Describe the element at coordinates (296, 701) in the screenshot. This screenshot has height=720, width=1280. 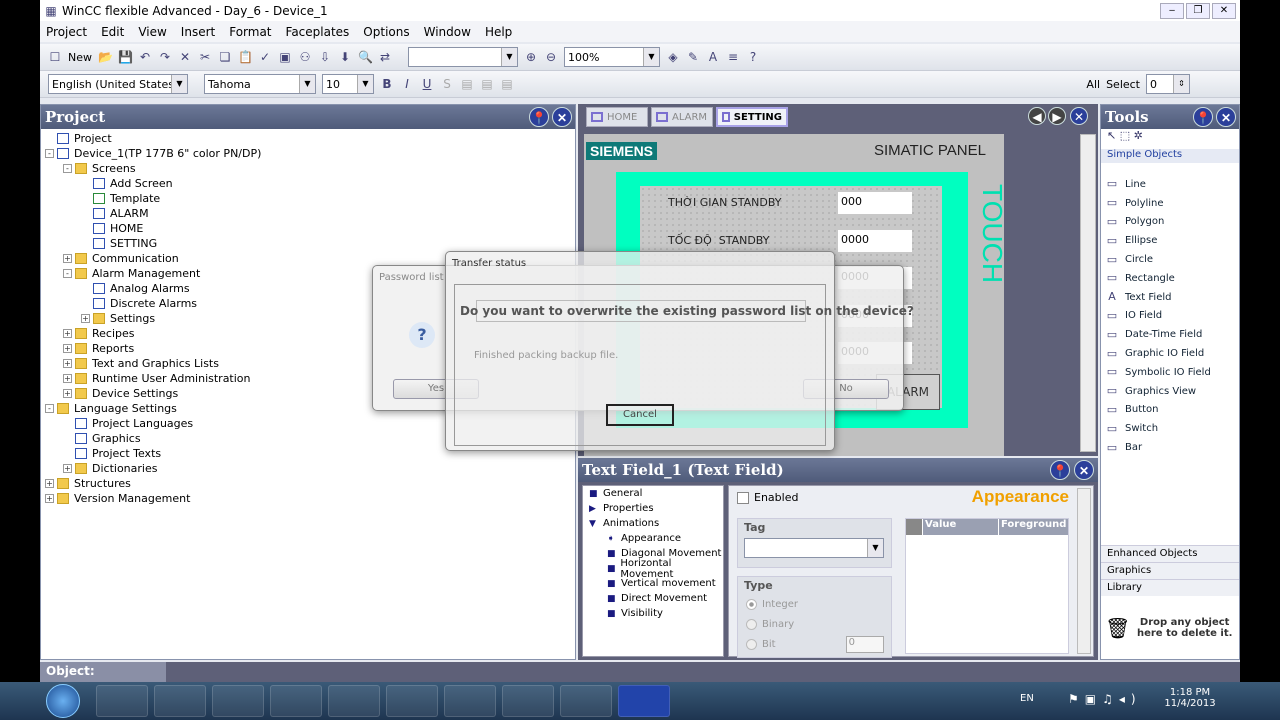
I see `media-taskbar-icon` at that location.